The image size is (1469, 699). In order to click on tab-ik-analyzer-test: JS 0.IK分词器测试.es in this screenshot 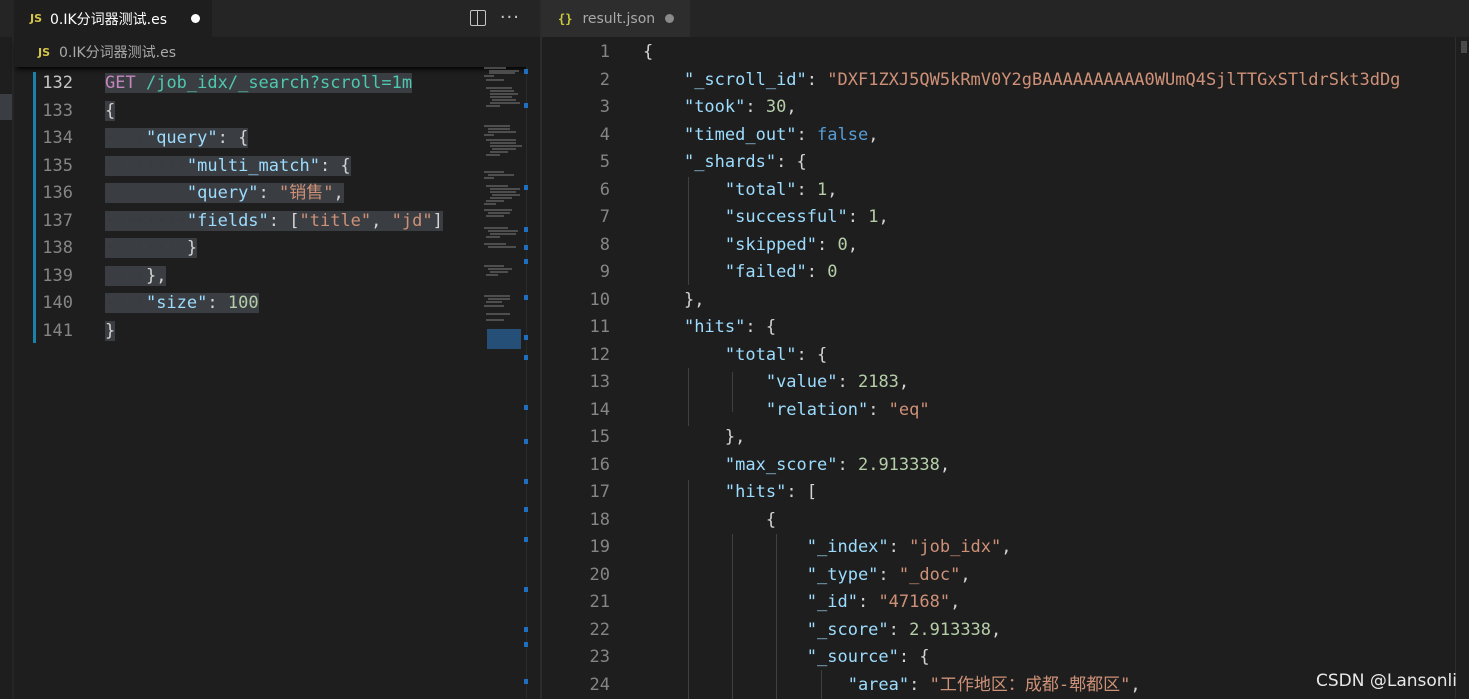, I will do `click(113, 18)`.